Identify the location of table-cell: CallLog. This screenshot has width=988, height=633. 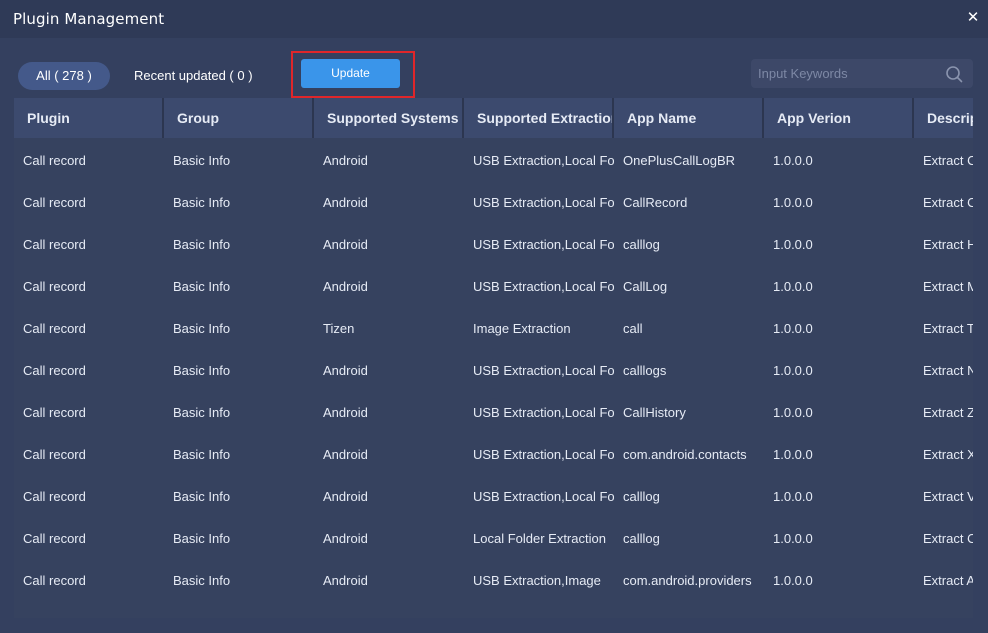
(645, 286).